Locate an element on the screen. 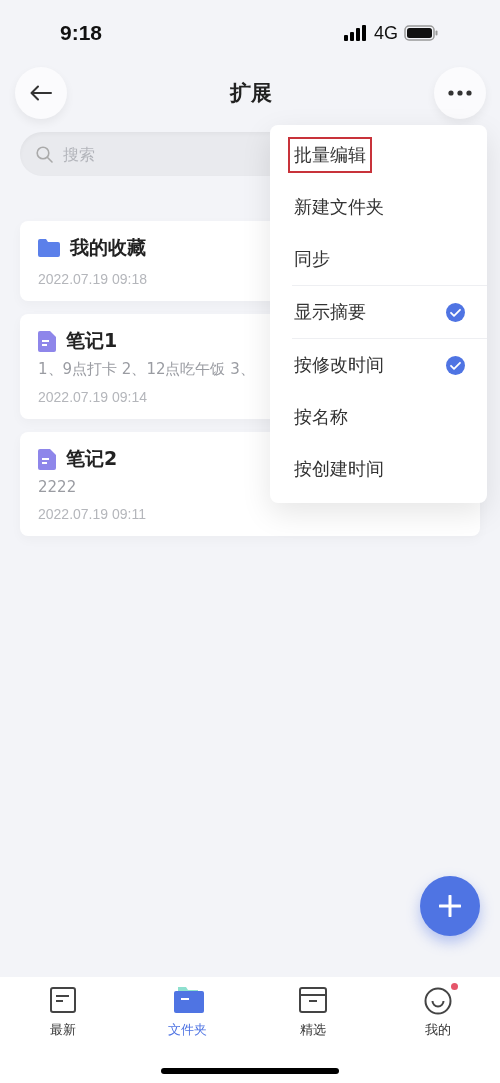 The height and width of the screenshot is (1083, 500). item-title: 笔记2 is located at coordinates (92, 458).